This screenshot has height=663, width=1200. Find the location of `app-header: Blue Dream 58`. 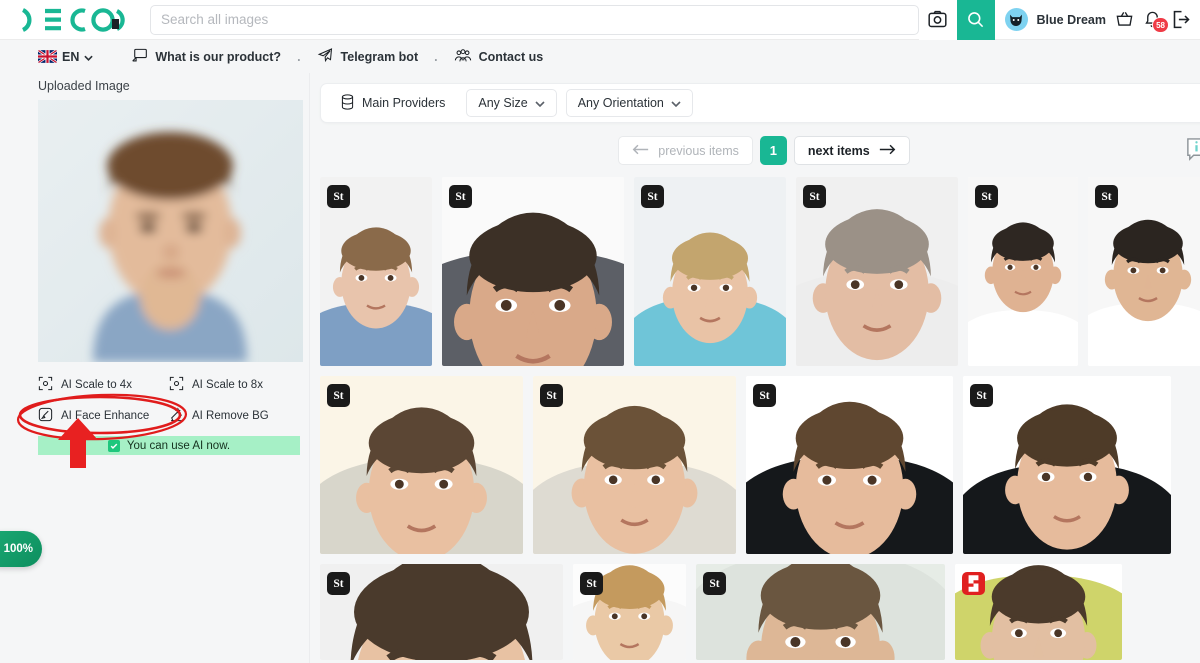

app-header: Blue Dream 58 is located at coordinates (600, 20).